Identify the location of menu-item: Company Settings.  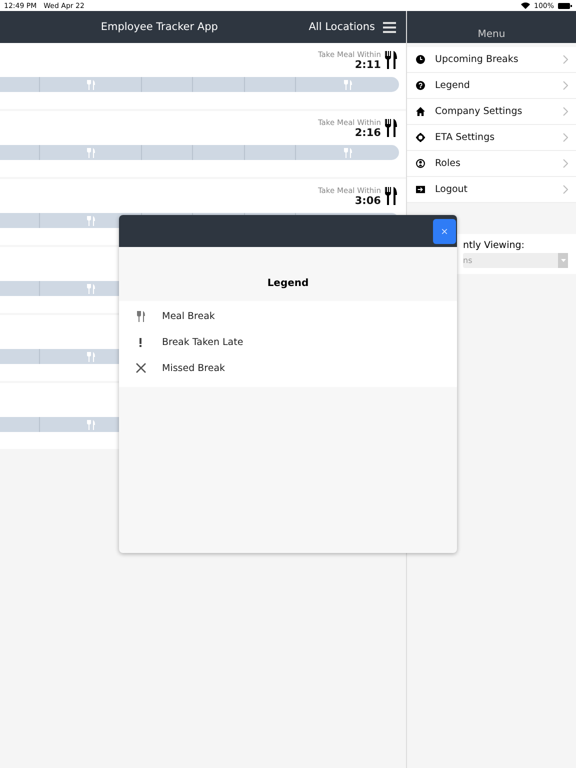
(491, 112).